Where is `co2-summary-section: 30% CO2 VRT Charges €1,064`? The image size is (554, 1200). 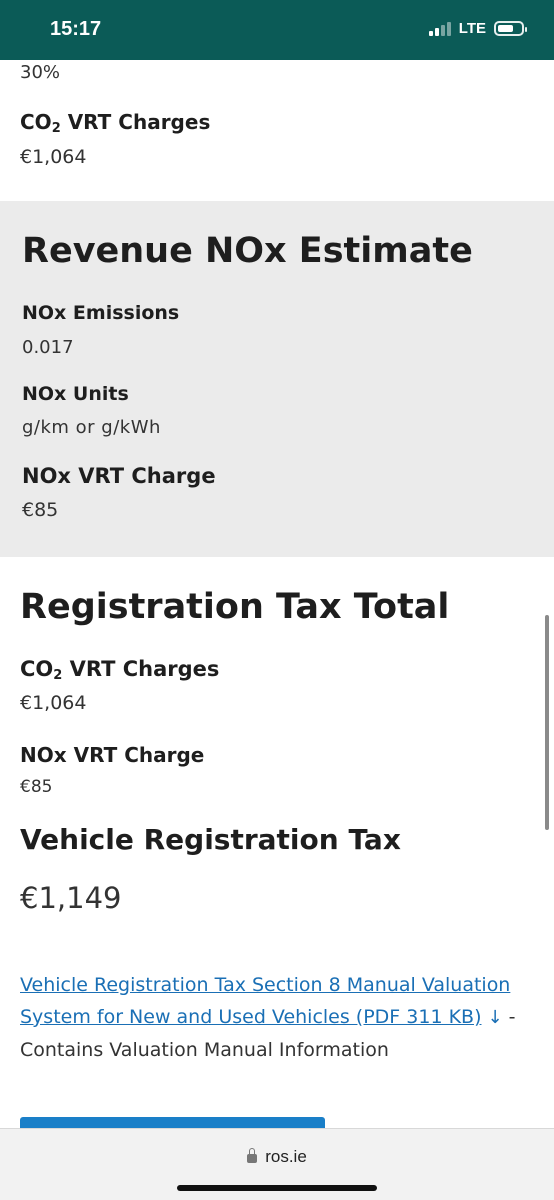 co2-summary-section: 30% CO2 VRT Charges €1,064 is located at coordinates (277, 130).